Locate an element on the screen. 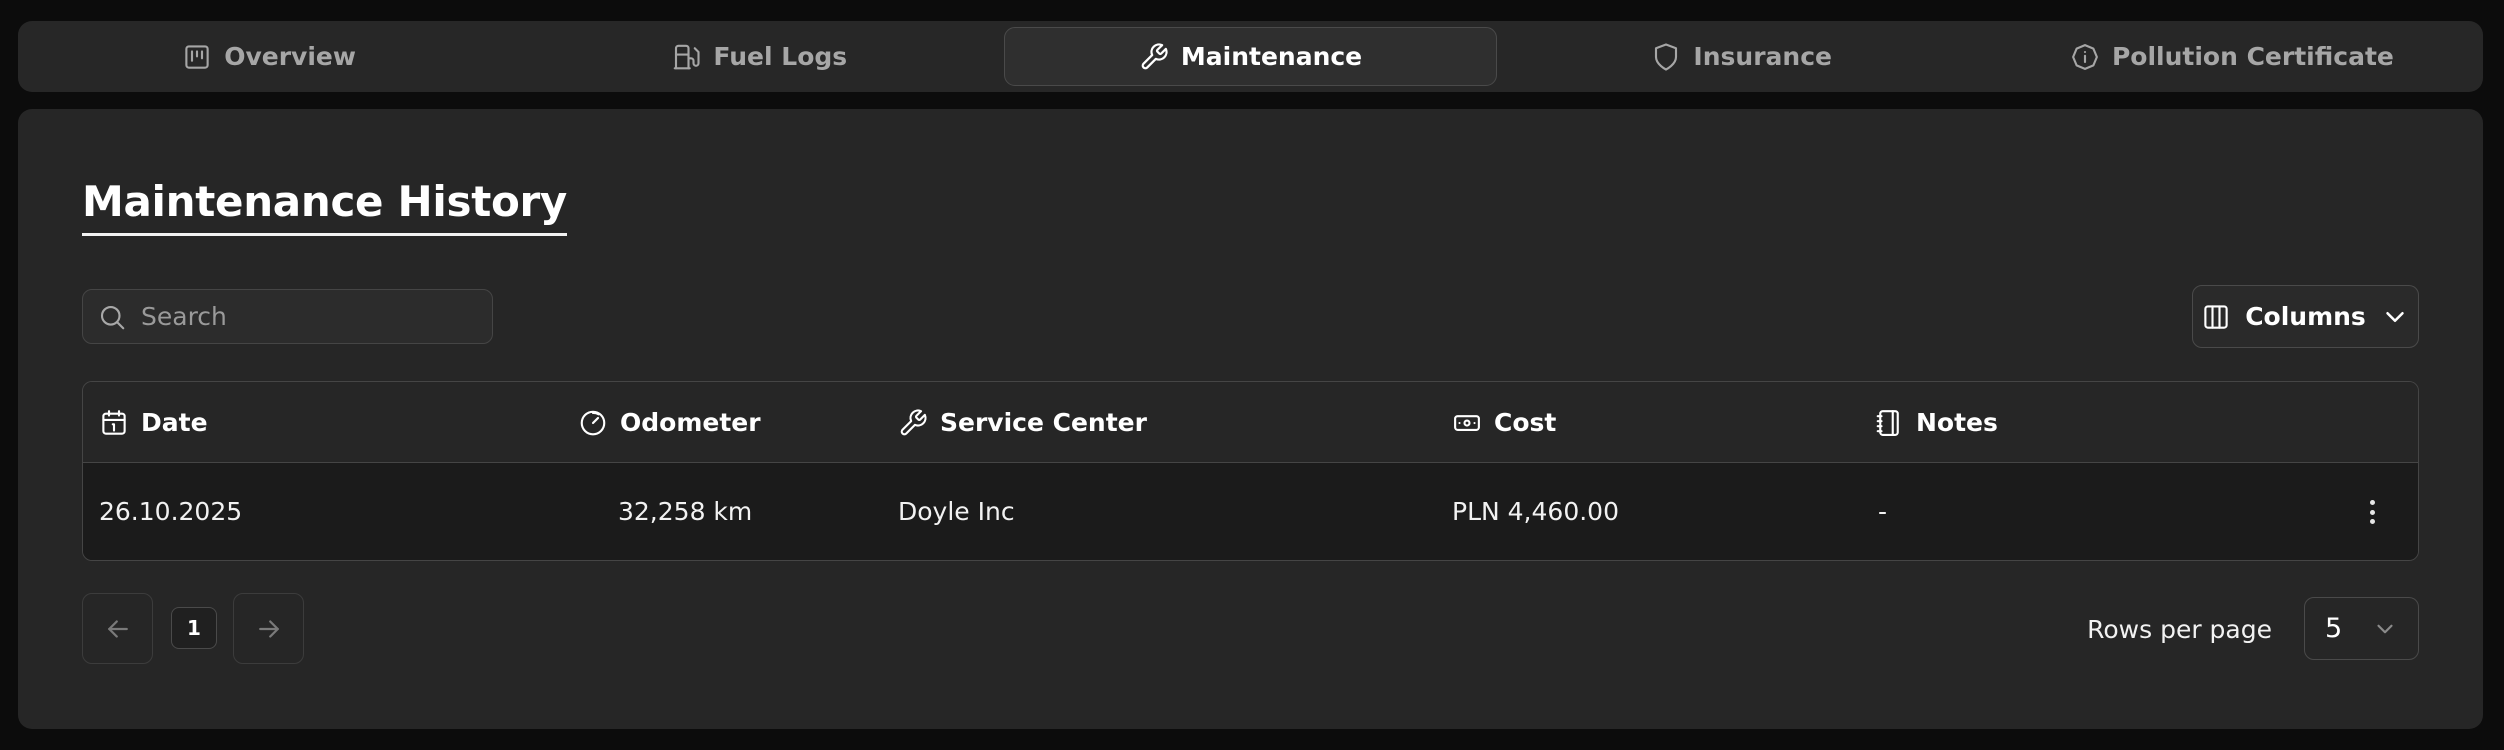 The height and width of the screenshot is (750, 2504). columns-icon is located at coordinates (2216, 317).